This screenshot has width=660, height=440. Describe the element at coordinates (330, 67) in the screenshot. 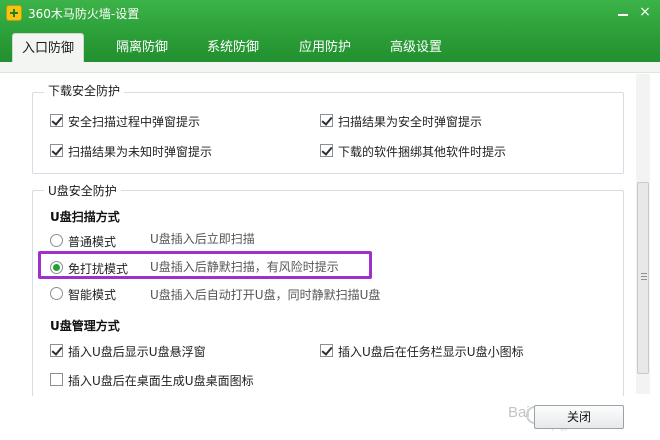

I see `content-top-strip` at that location.